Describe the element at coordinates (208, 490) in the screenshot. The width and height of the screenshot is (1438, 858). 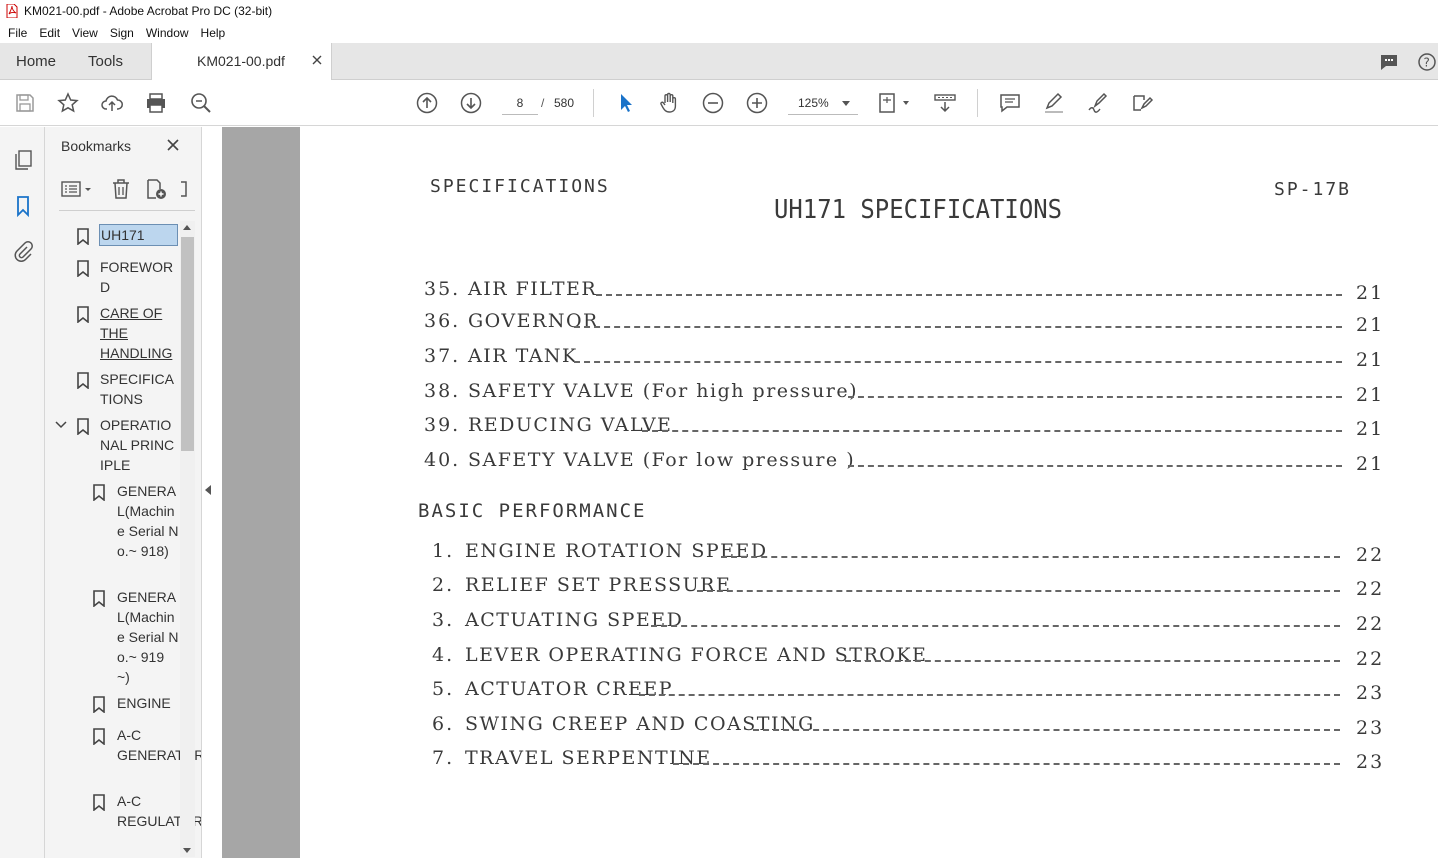
I see `collapse-panel-arrow-icon` at that location.